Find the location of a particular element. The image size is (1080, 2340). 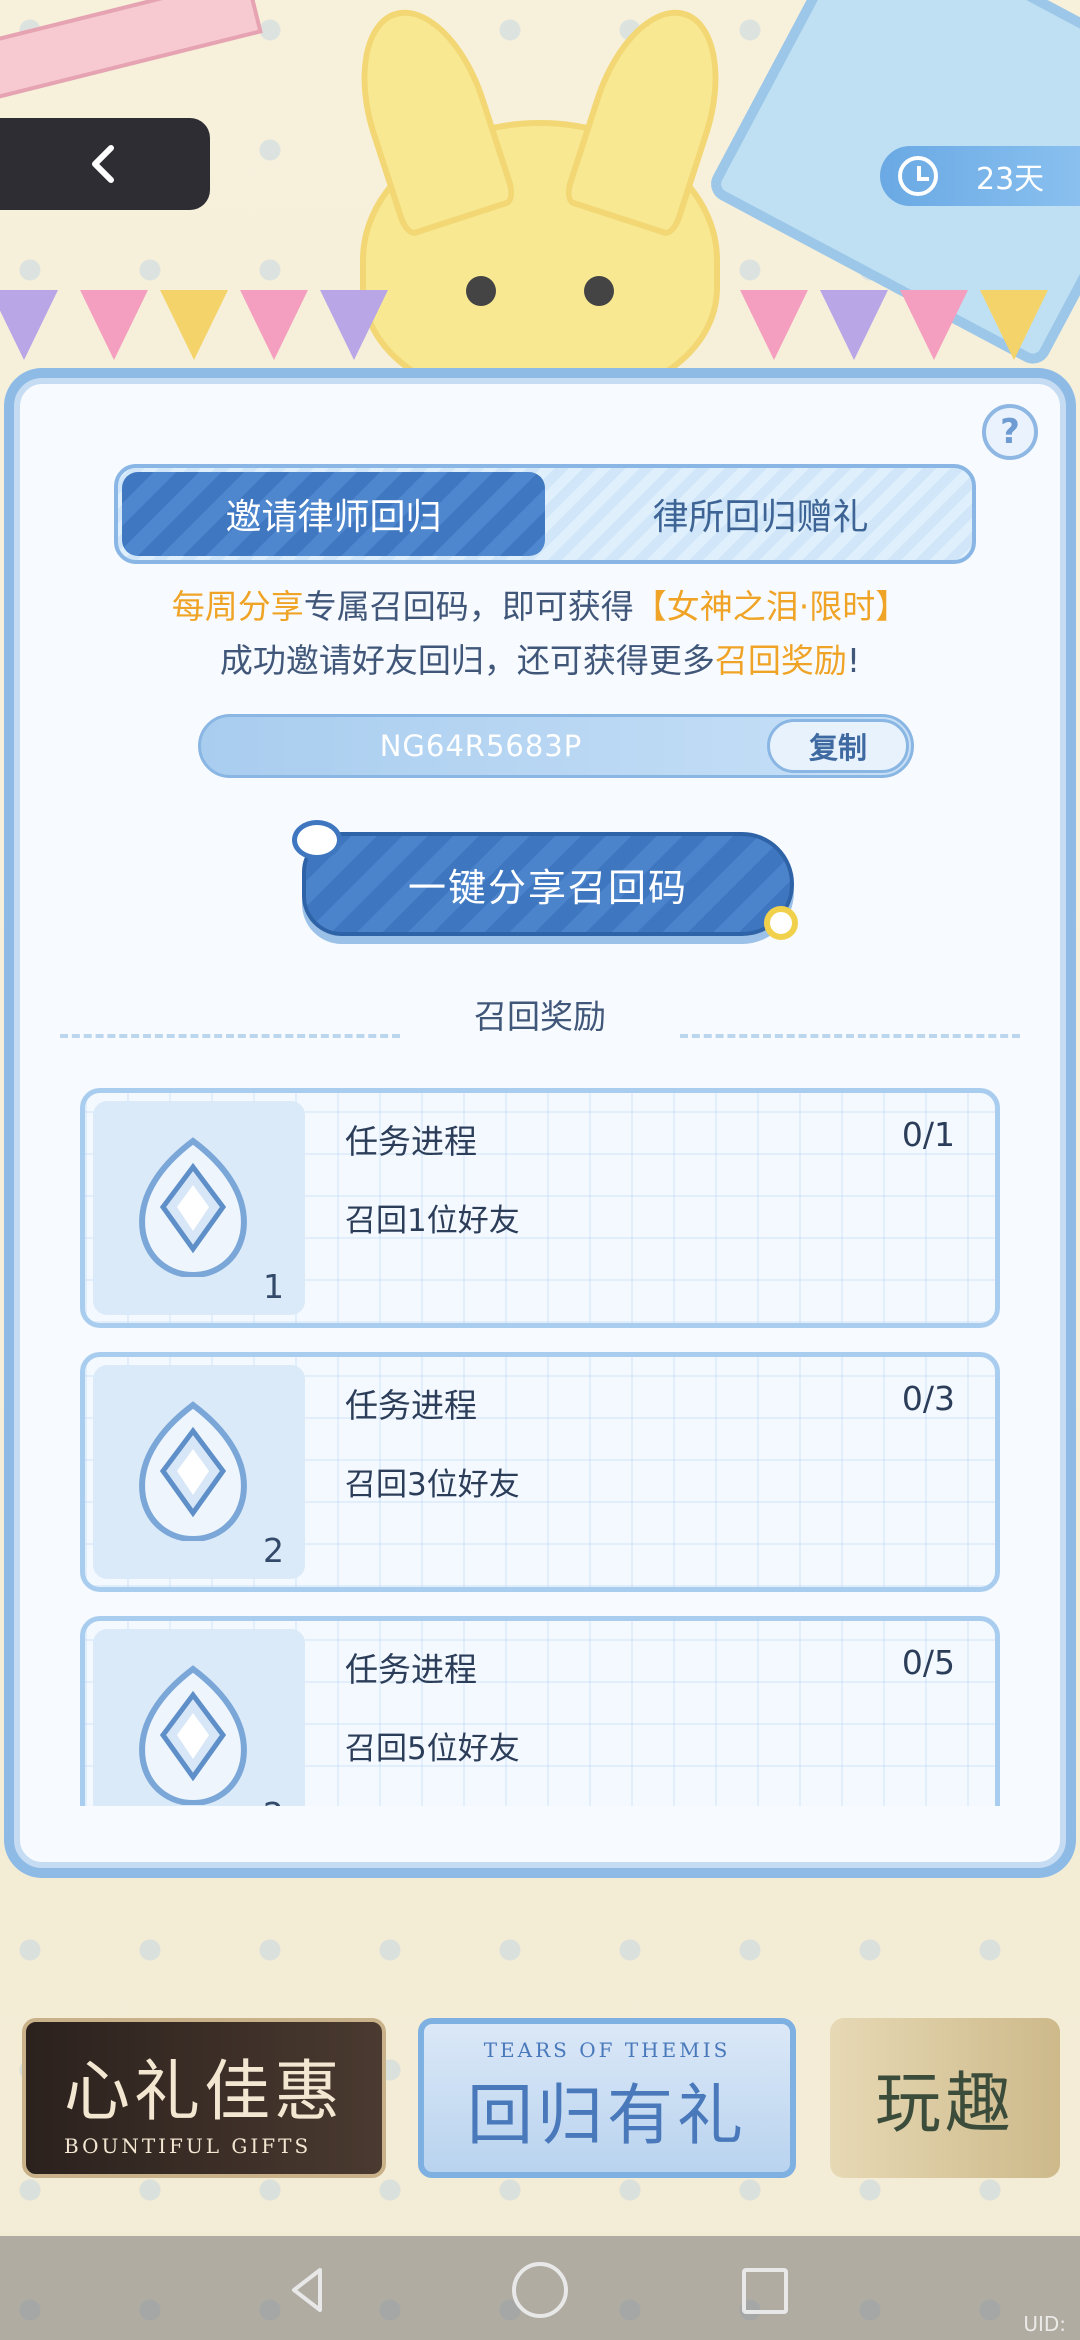

nav-back-icon is located at coordinates (308, 2290).